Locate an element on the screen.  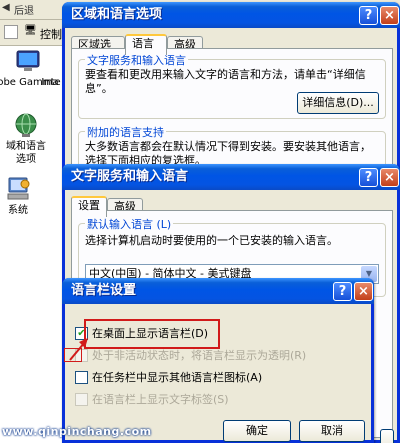
group-title: 附加的语言支持 is located at coordinates (125, 132).